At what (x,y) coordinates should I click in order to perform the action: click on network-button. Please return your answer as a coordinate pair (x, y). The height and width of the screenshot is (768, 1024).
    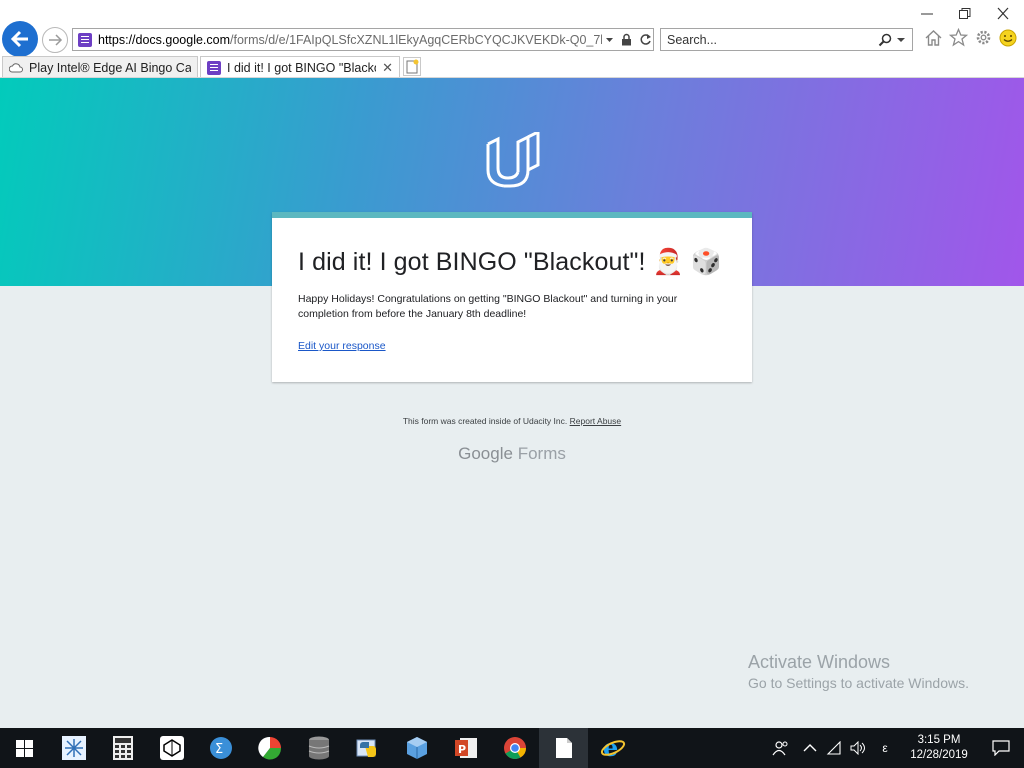
    Looking at the image, I should click on (834, 748).